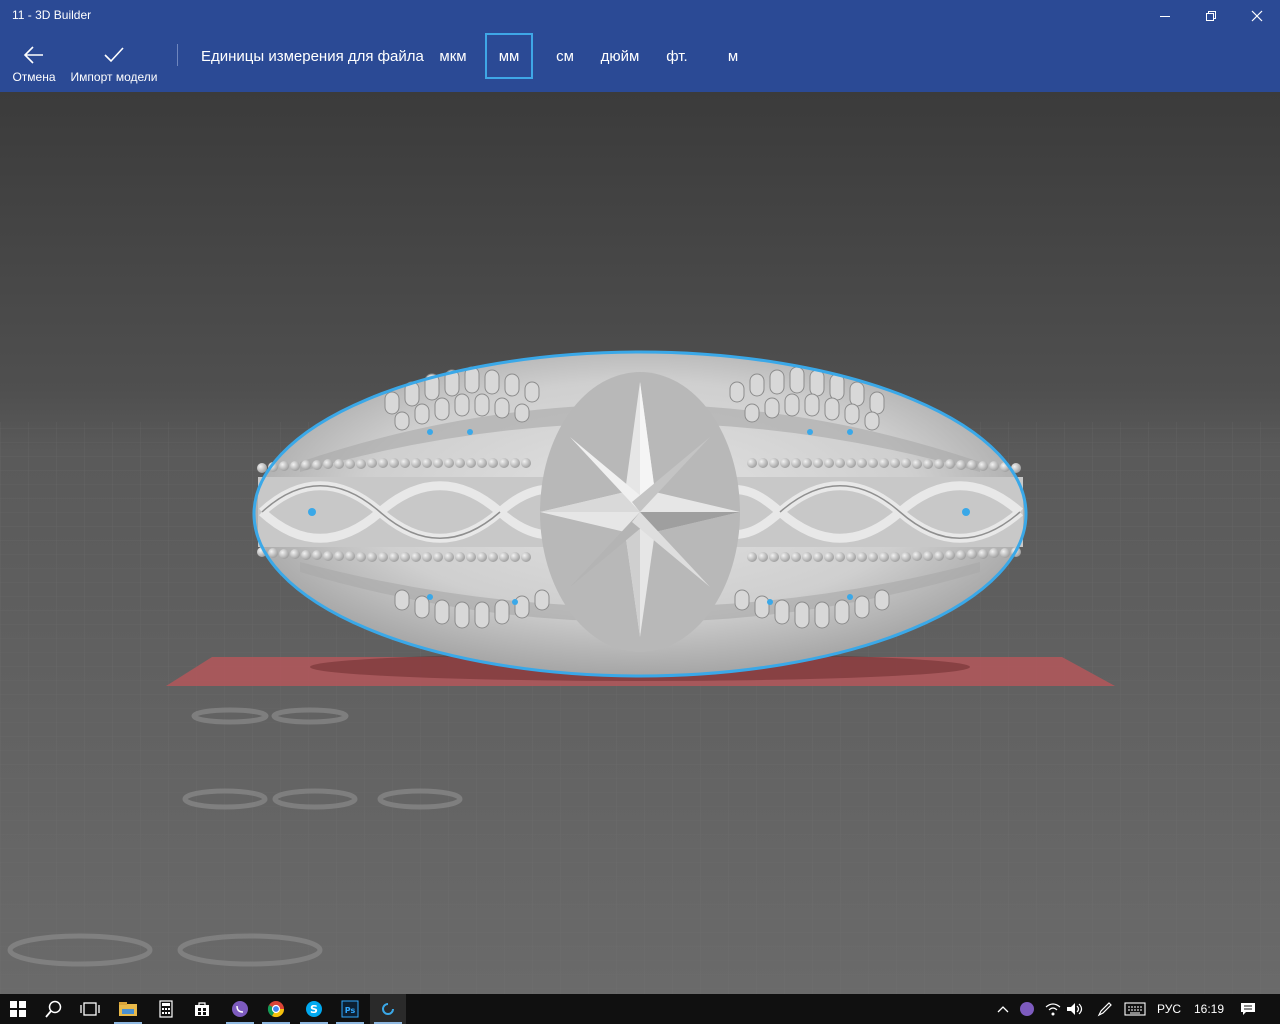 The height and width of the screenshot is (1024, 1280). Describe the element at coordinates (52, 15) in the screenshot. I see `window-title: 11 - 3D Builder` at that location.